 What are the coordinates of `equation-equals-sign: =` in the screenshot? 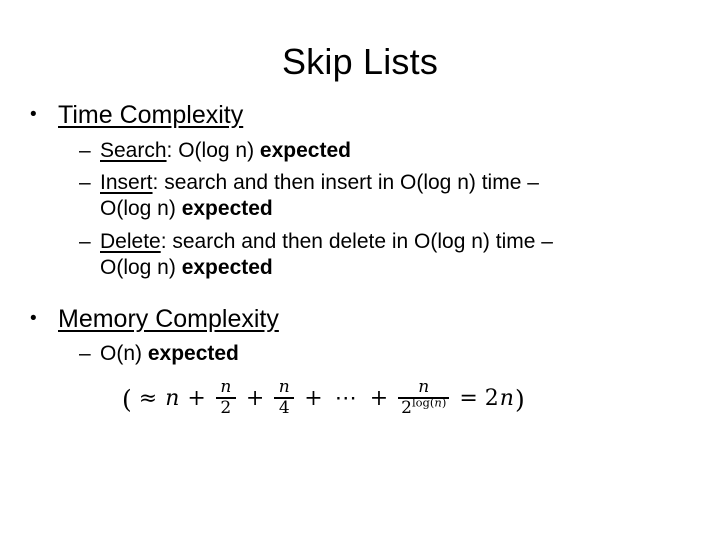 It's located at (468, 399).